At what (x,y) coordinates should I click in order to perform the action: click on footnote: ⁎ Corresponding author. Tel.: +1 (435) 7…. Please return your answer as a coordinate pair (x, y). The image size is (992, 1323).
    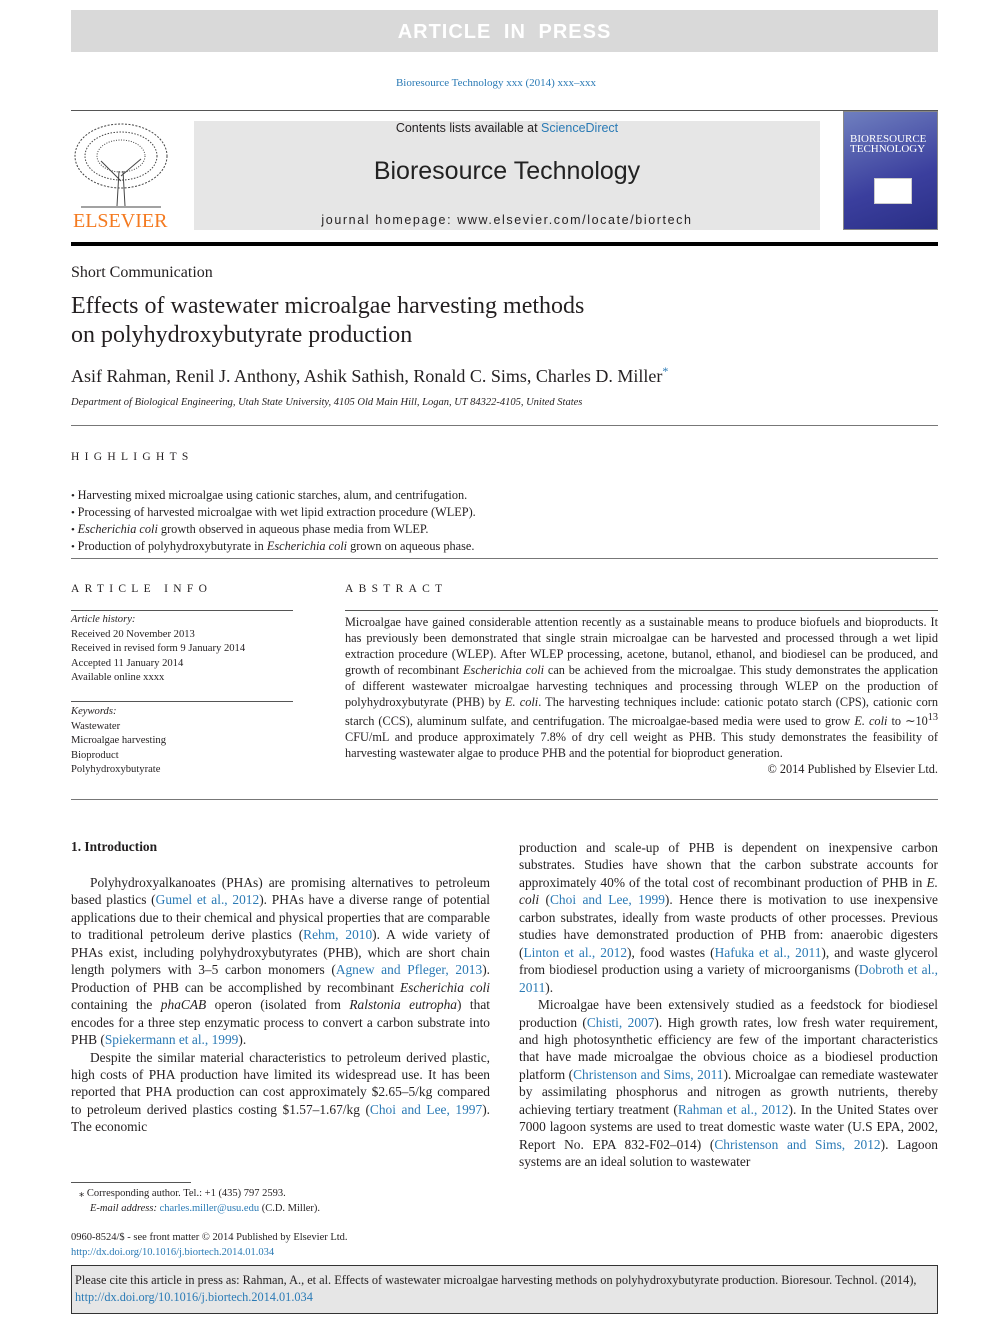
    Looking at the image, I should click on (195, 1201).